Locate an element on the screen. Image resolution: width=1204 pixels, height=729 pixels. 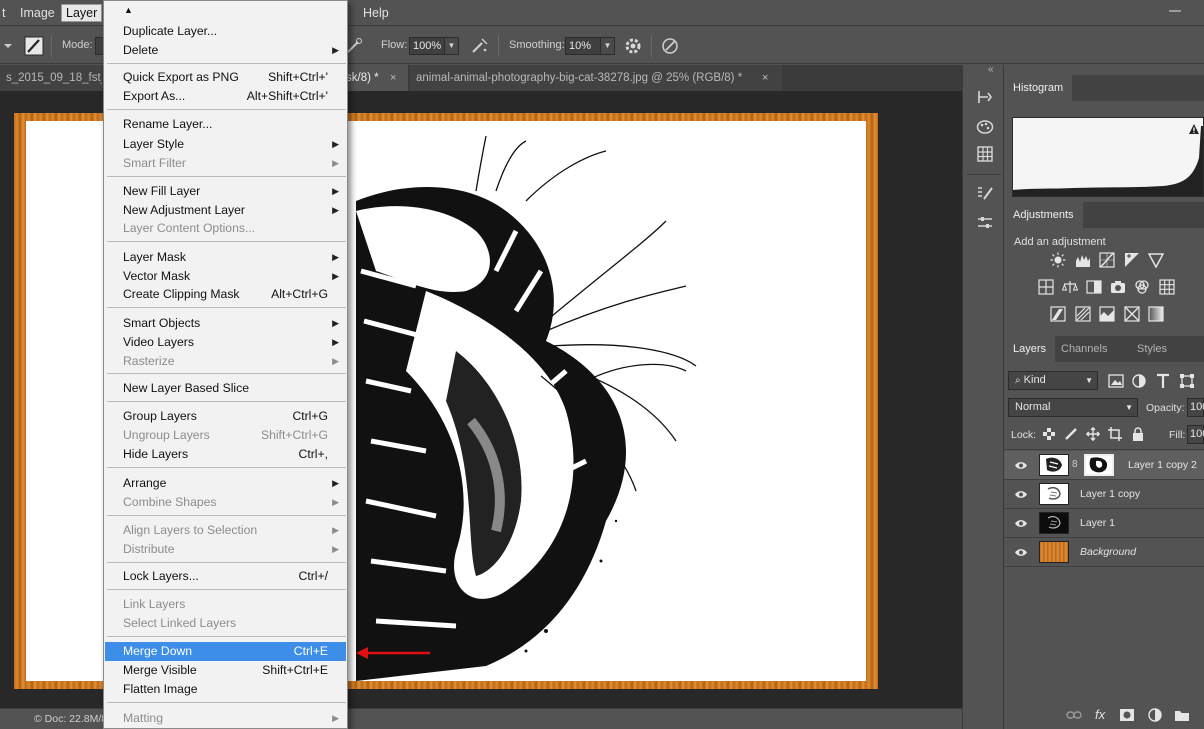
layer-style-fx-icon: fx is located at coordinates (1100, 714).